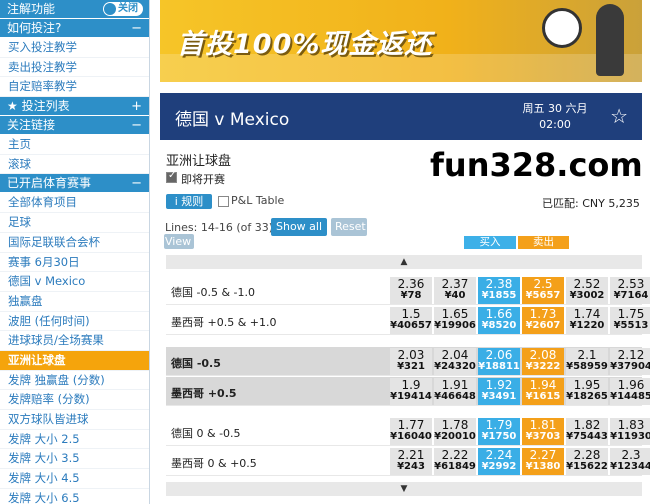 This screenshot has height=504, width=650. I want to click on odds-value: 1.75, so click(631, 314).